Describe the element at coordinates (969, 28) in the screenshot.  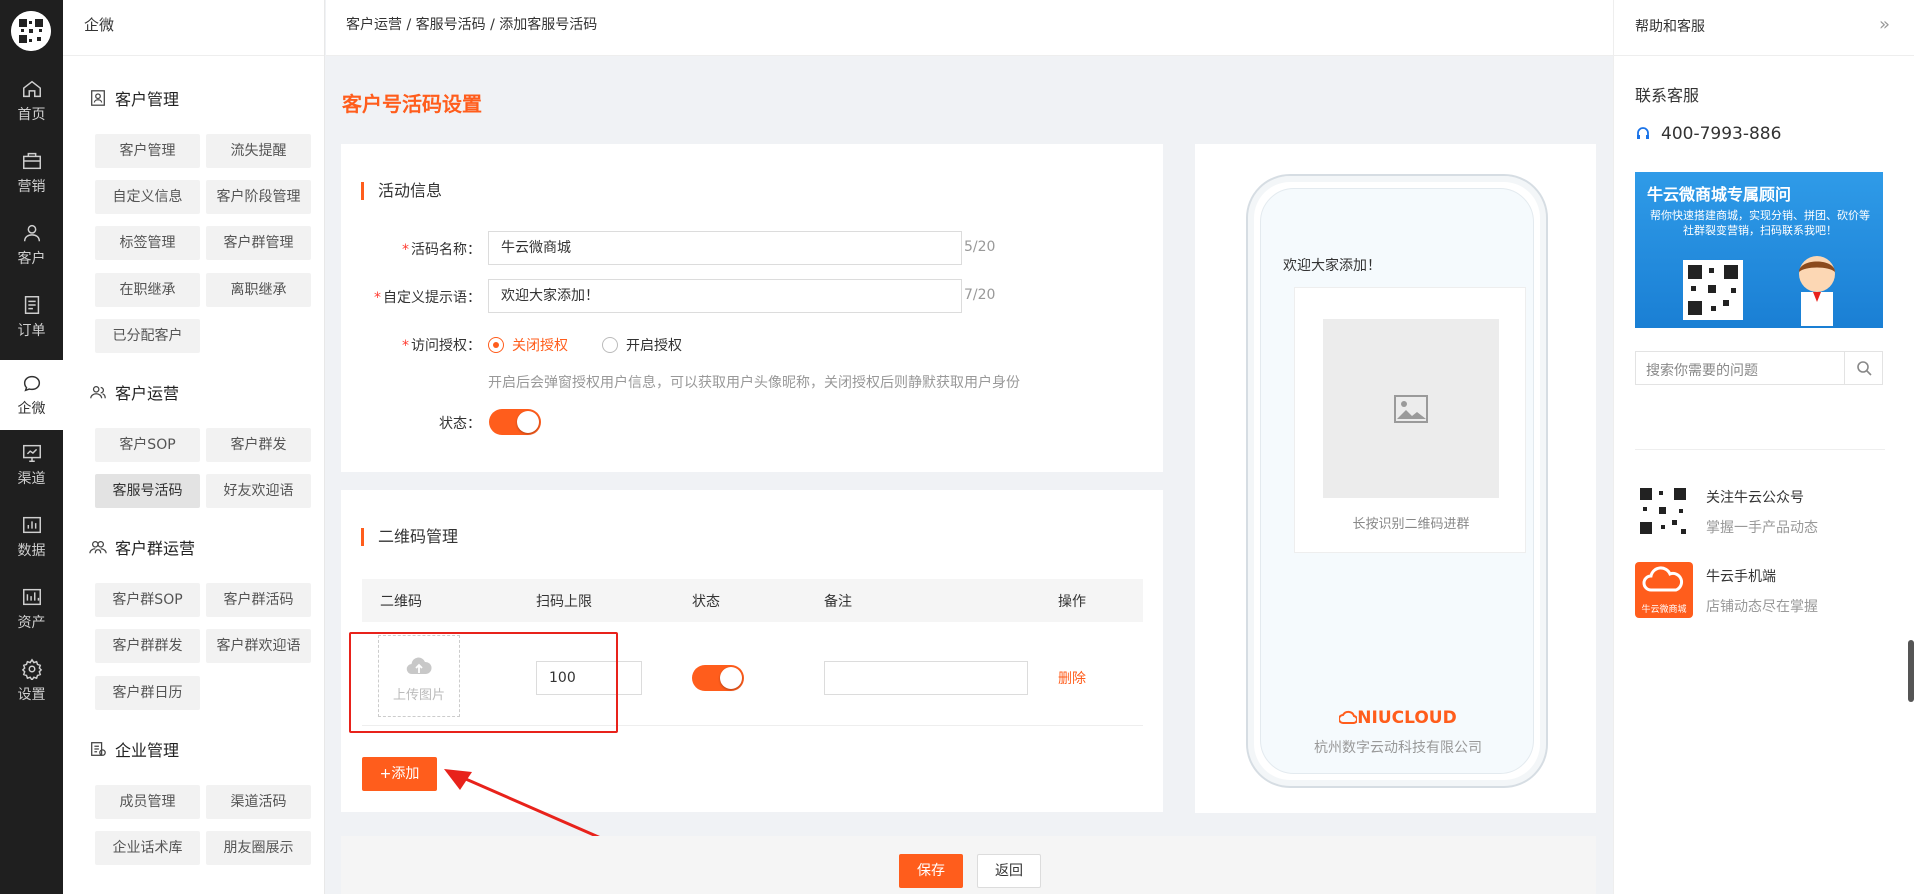
I see `breadcrumb: 客户运营 / 客服号活码 / 添加客服号活码` at that location.